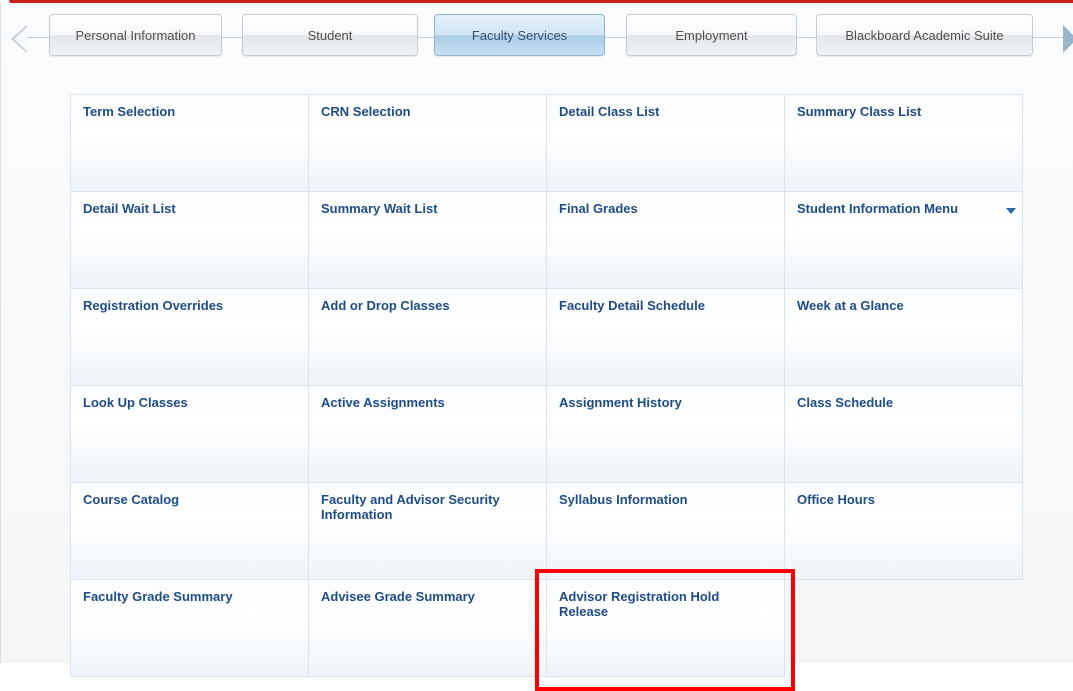 The width and height of the screenshot is (1073, 691). Describe the element at coordinates (189, 531) in the screenshot. I see `menu-tile-course-catalog: Course Catalog` at that location.